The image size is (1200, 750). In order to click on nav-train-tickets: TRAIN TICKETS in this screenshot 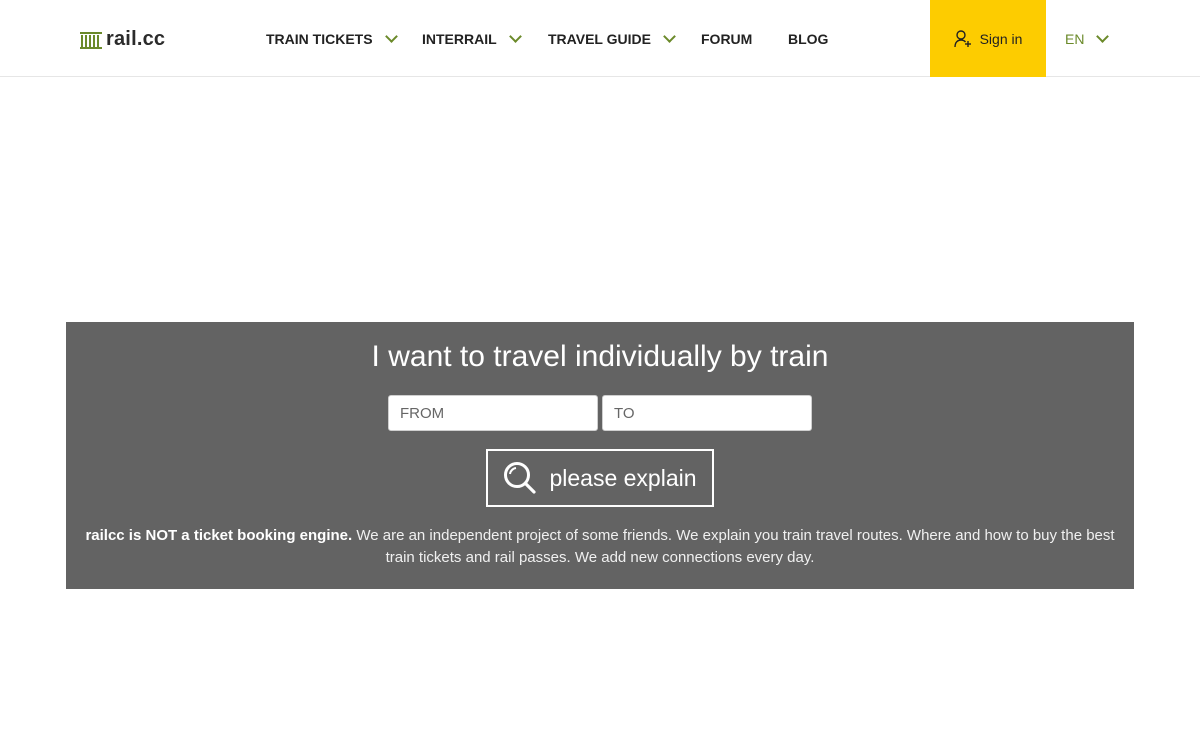, I will do `click(332, 38)`.